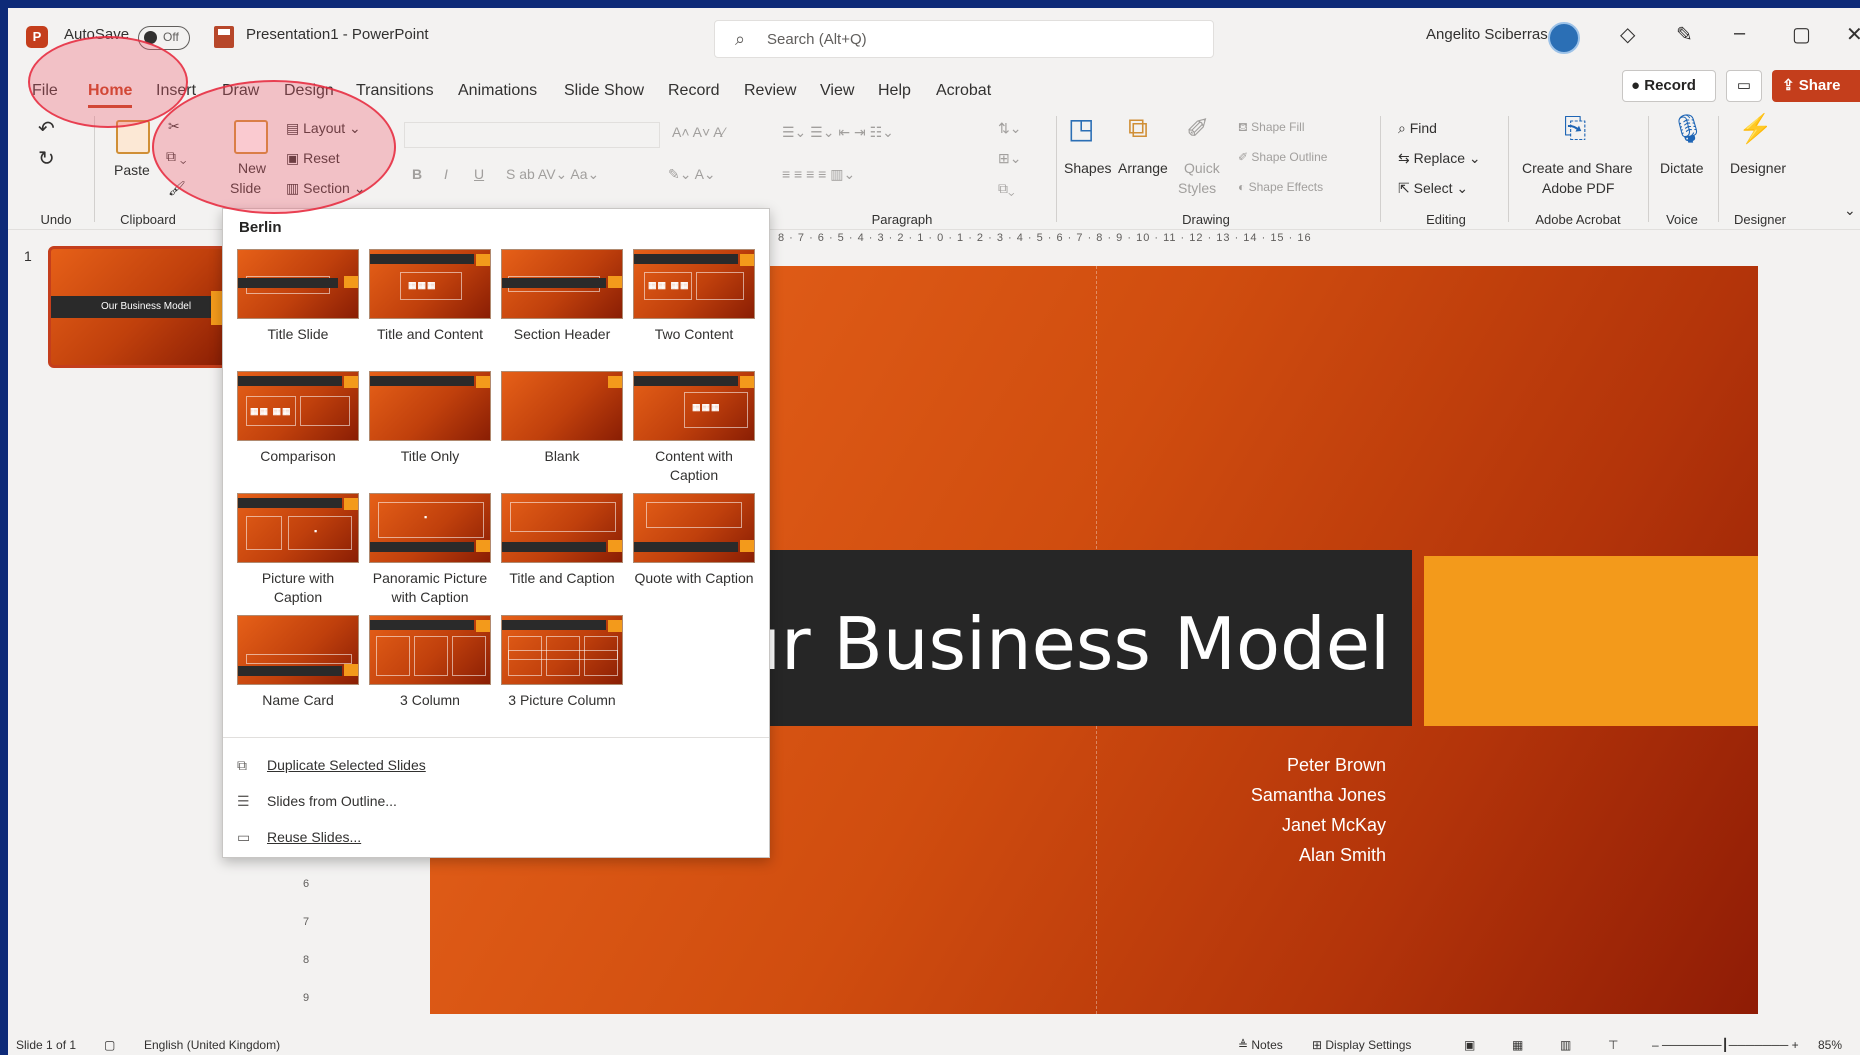 This screenshot has width=1860, height=1055. Describe the element at coordinates (1830, 1045) in the screenshot. I see `zoom-level: 85%` at that location.